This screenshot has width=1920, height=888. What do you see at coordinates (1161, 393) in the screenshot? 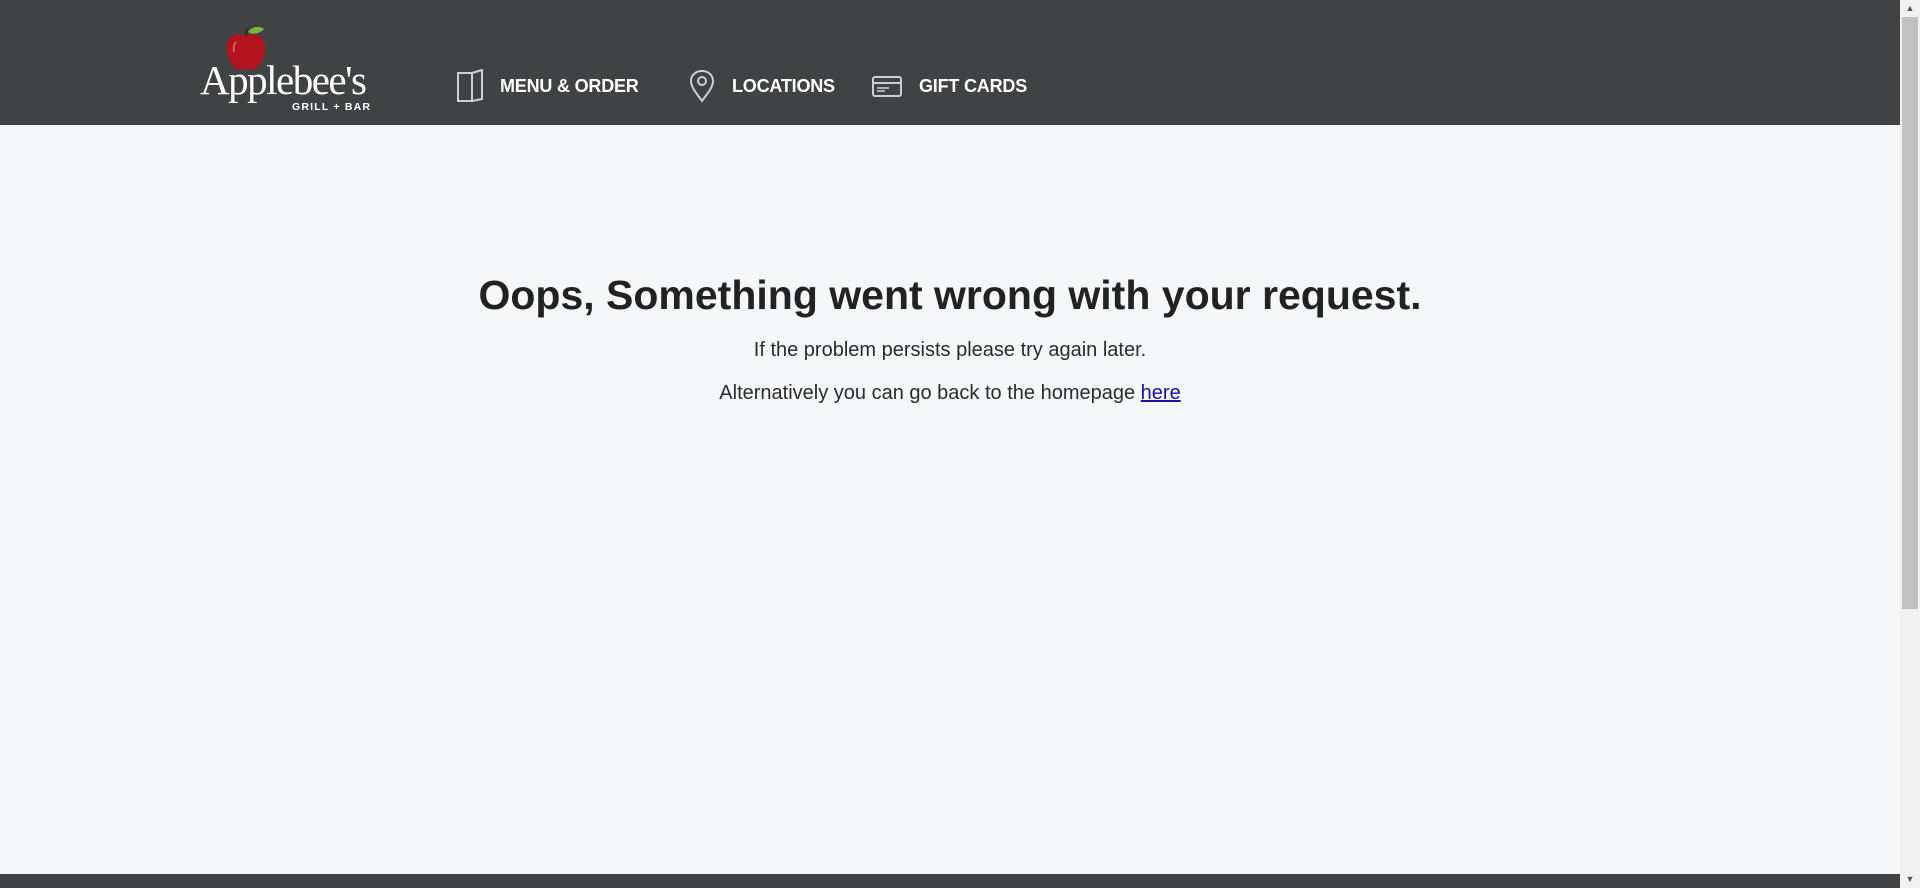
I see `homepage-link: here` at bounding box center [1161, 393].